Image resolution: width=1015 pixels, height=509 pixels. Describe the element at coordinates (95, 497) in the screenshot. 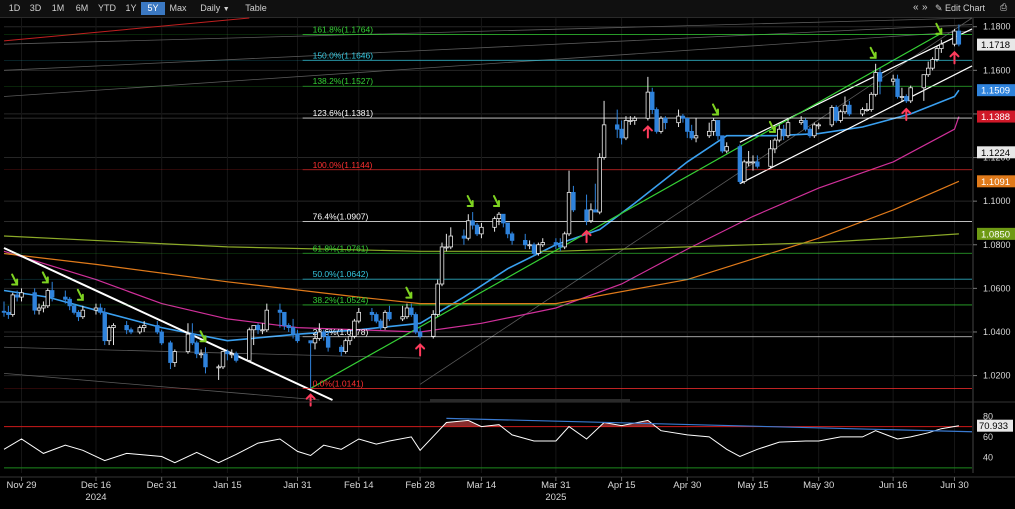

I see `year-label: 2024` at that location.